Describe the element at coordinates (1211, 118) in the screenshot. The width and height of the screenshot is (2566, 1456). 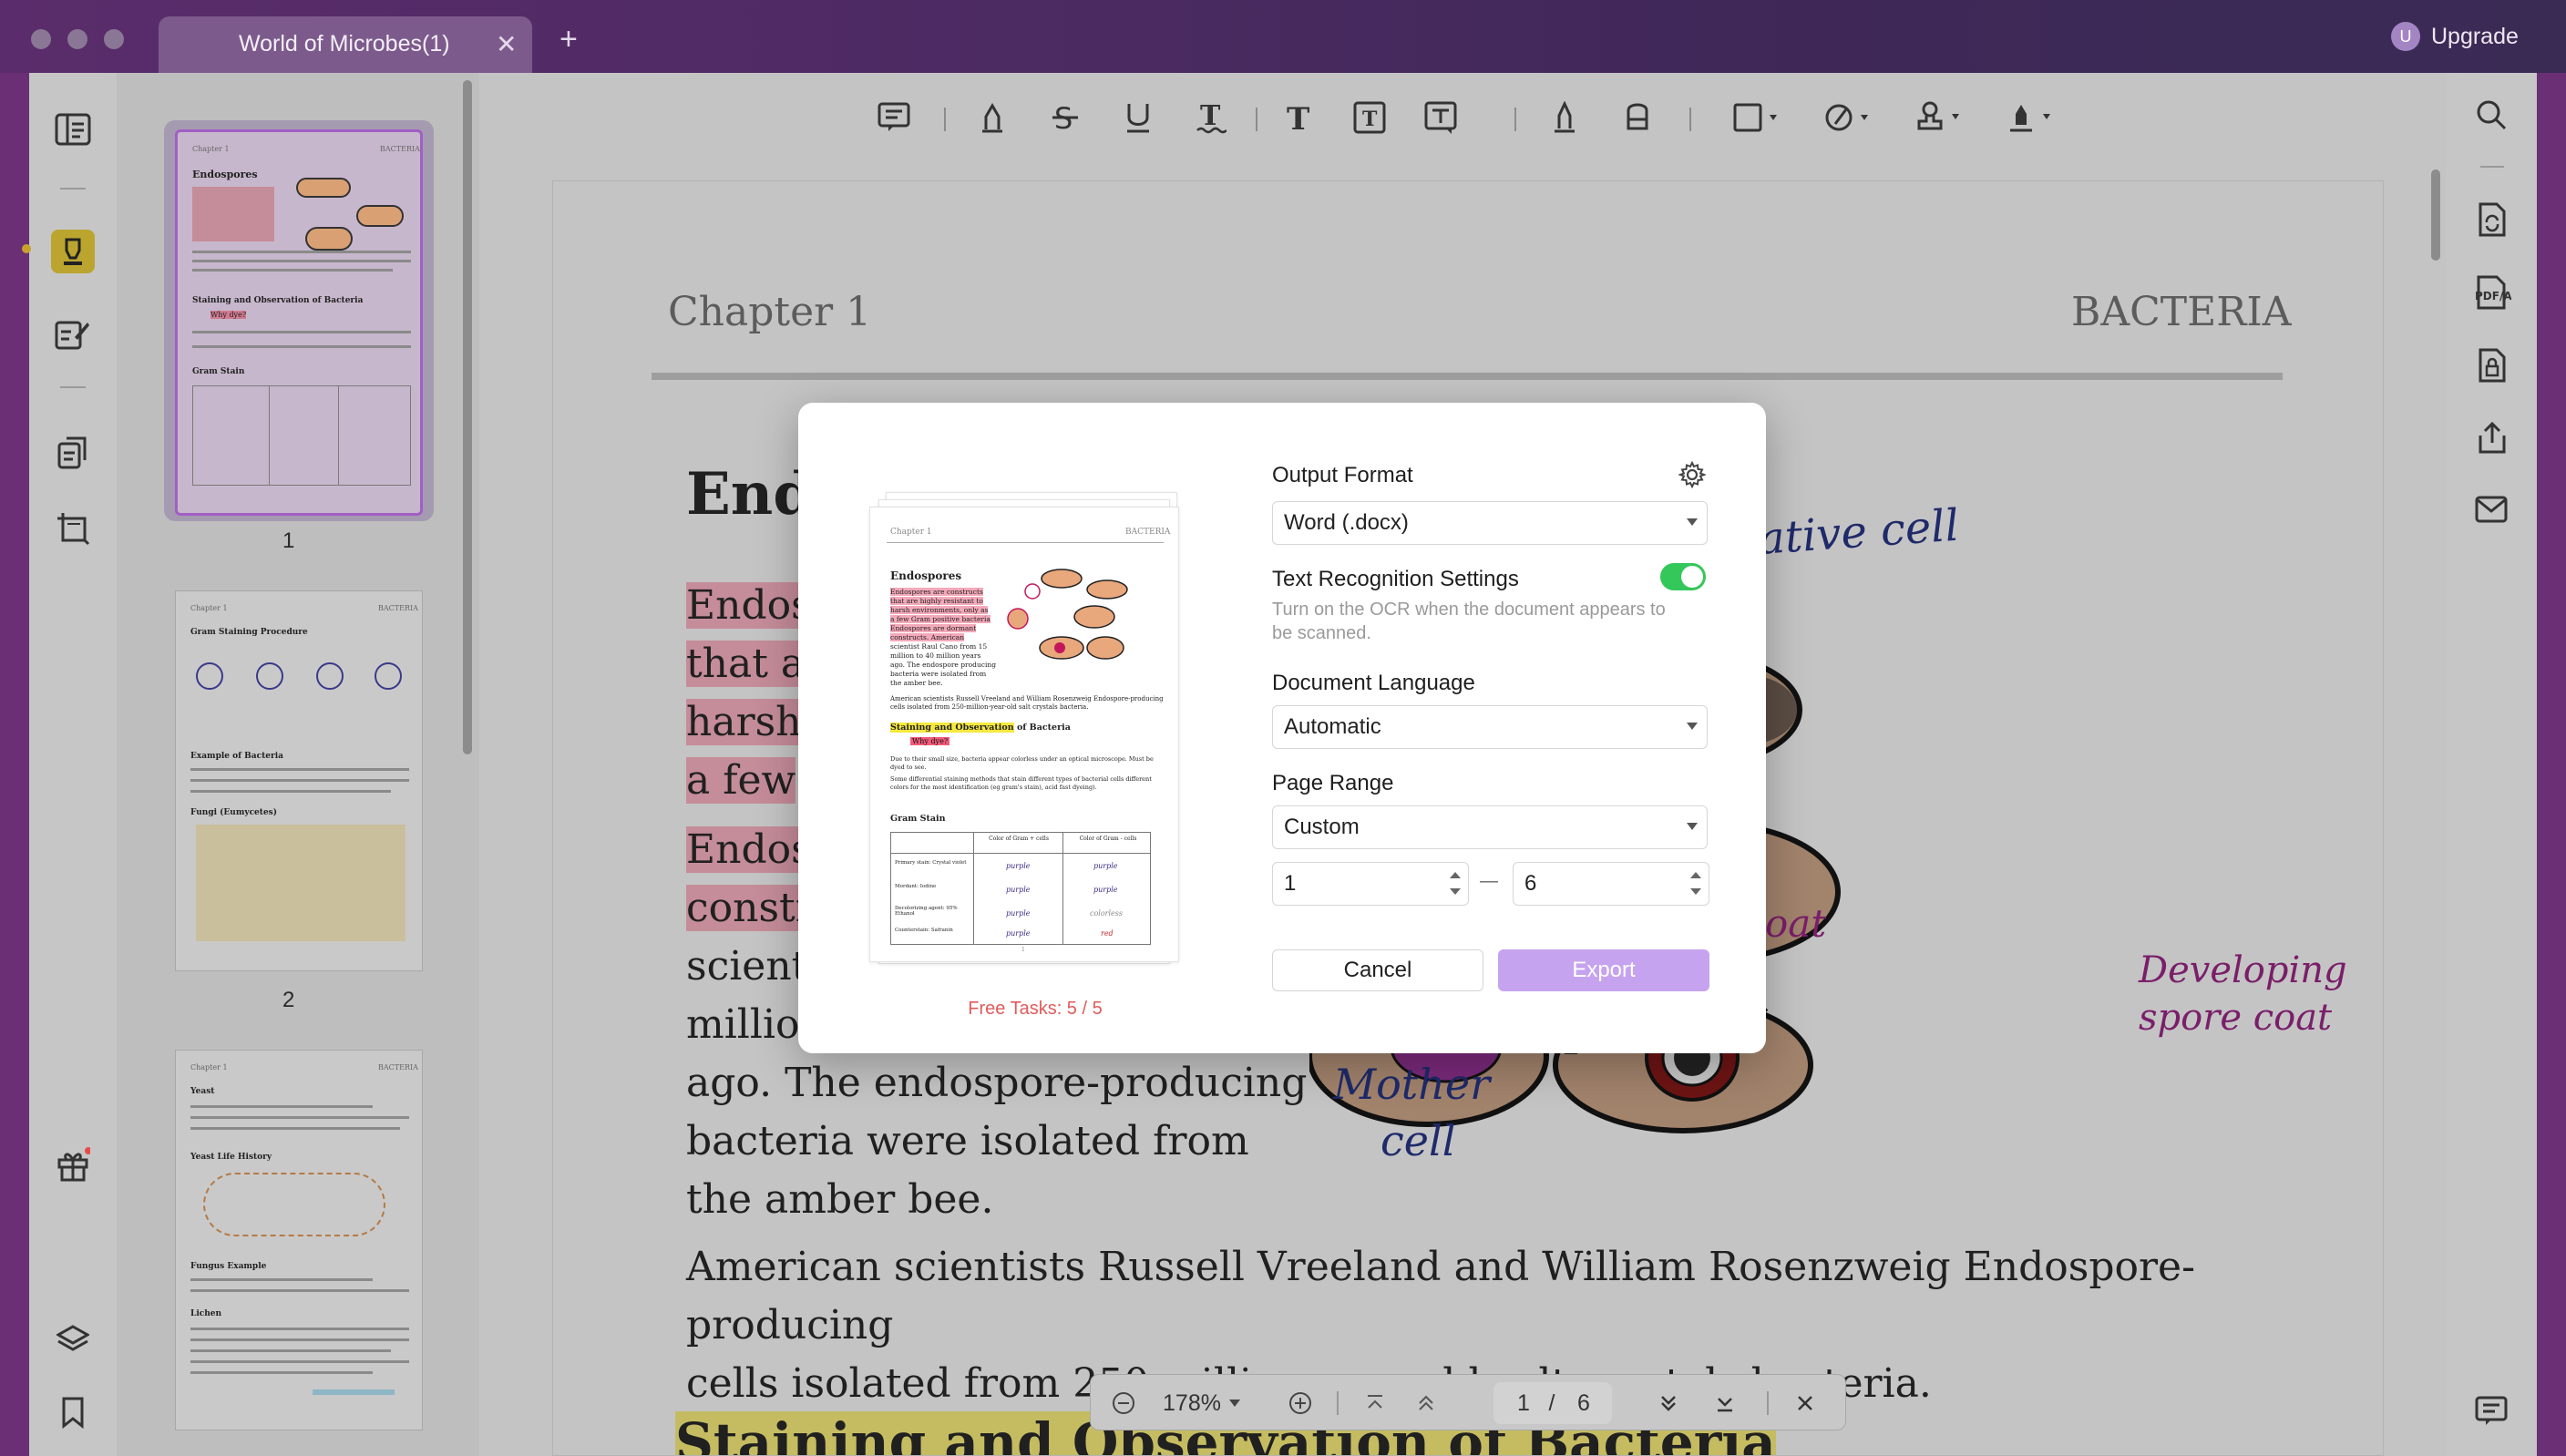
I see `squiggly-icon: T` at that location.